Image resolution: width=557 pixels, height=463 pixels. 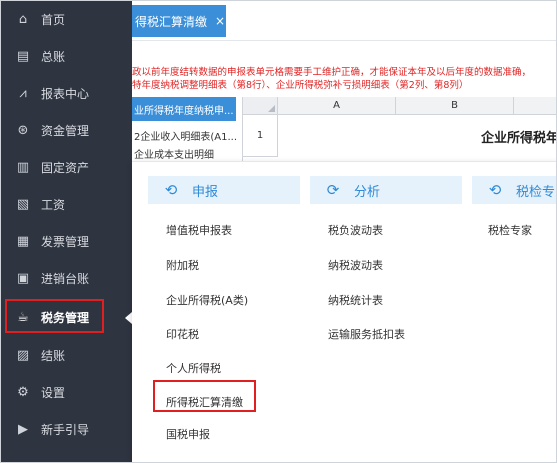 I want to click on sidebar-item-tax: ☕ 税务管理, so click(x=66, y=317).